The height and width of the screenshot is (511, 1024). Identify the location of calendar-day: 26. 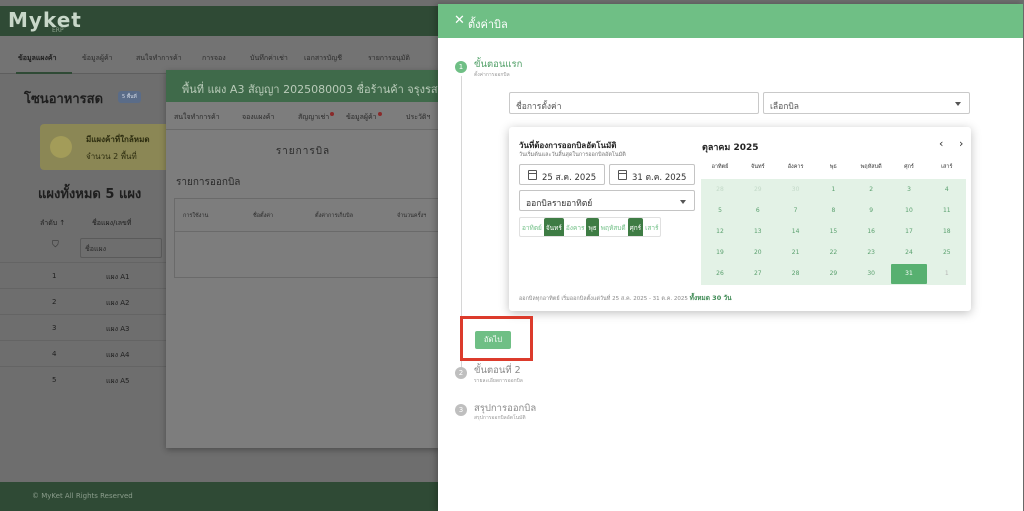
(720, 274).